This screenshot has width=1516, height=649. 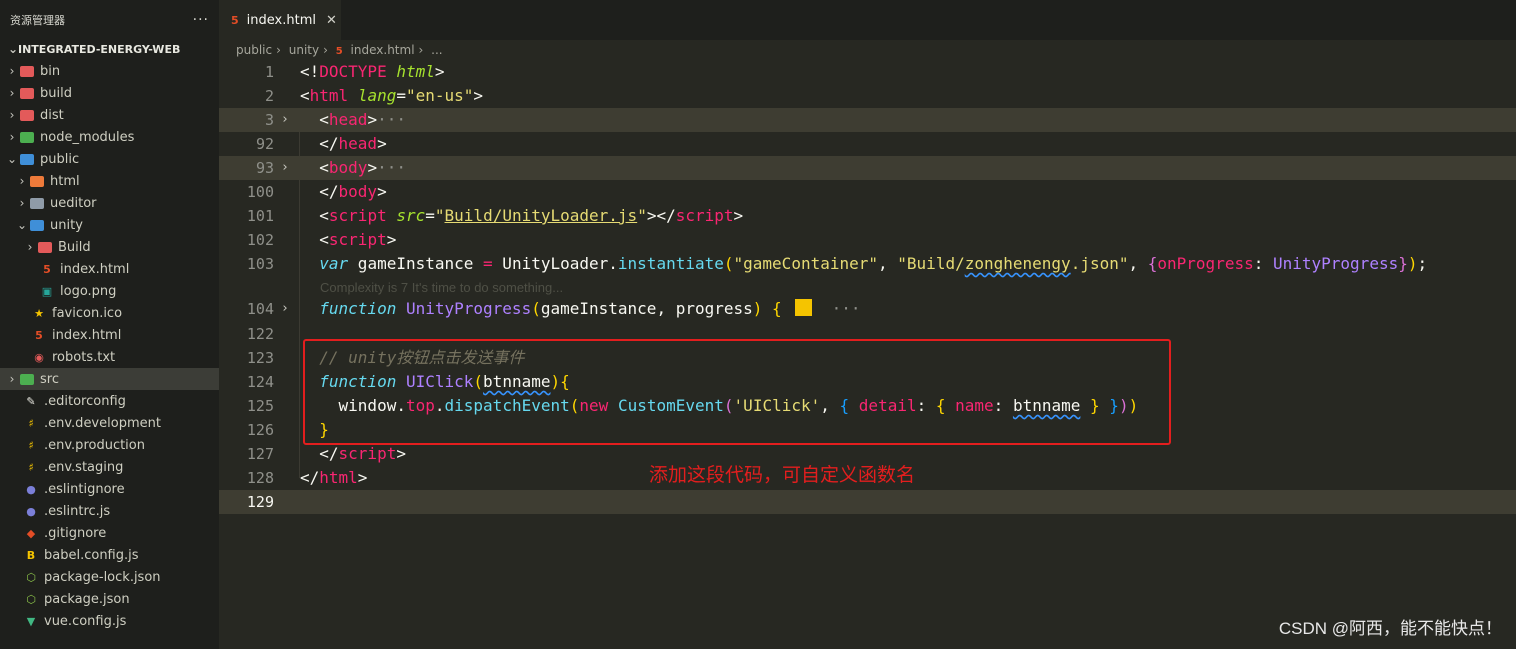 I want to click on color-swatch-icon, so click(x=804, y=307).